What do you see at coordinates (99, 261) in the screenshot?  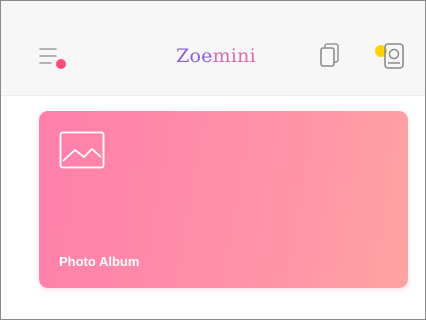 I see `photo-album-label: Photo Album` at bounding box center [99, 261].